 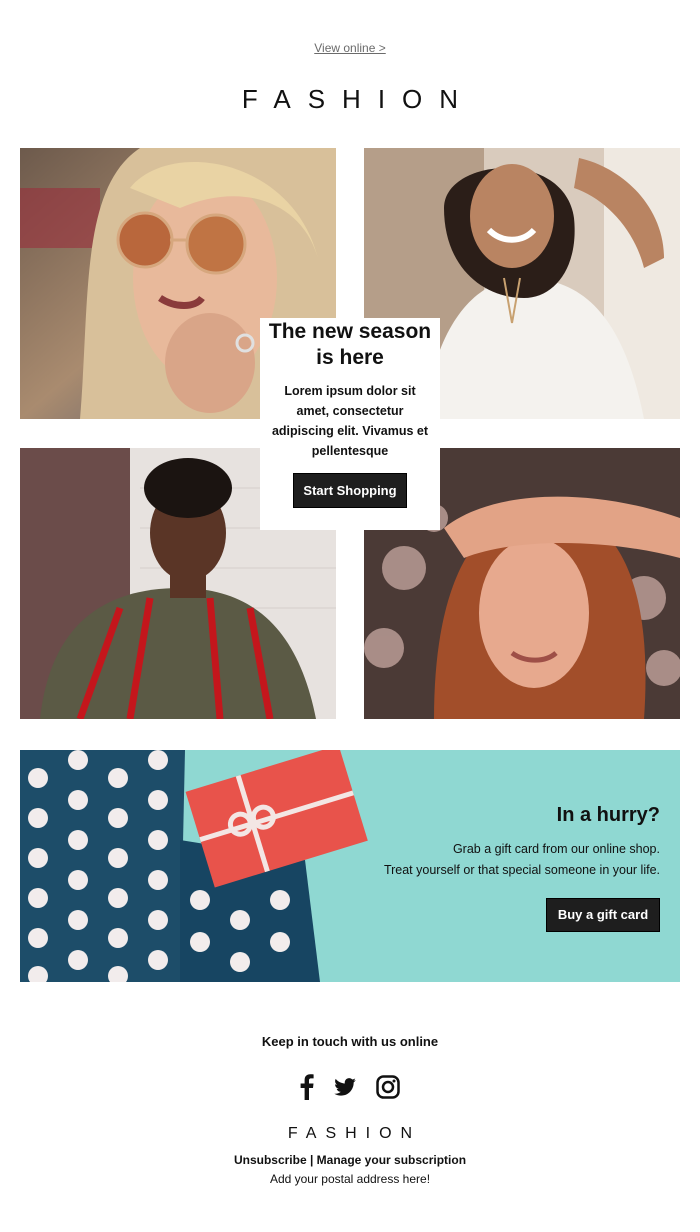 What do you see at coordinates (350, 490) in the screenshot?
I see `start-shopping-button: Start Shopping` at bounding box center [350, 490].